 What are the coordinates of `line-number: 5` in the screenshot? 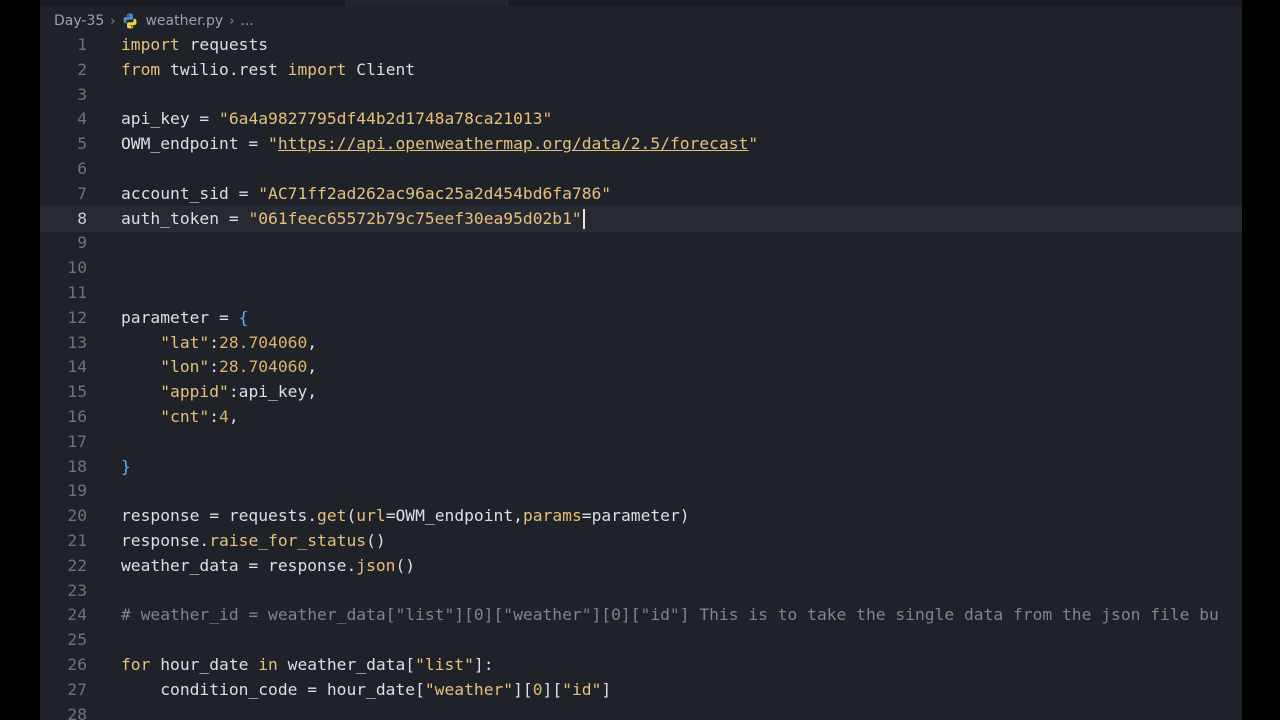 It's located at (82, 144).